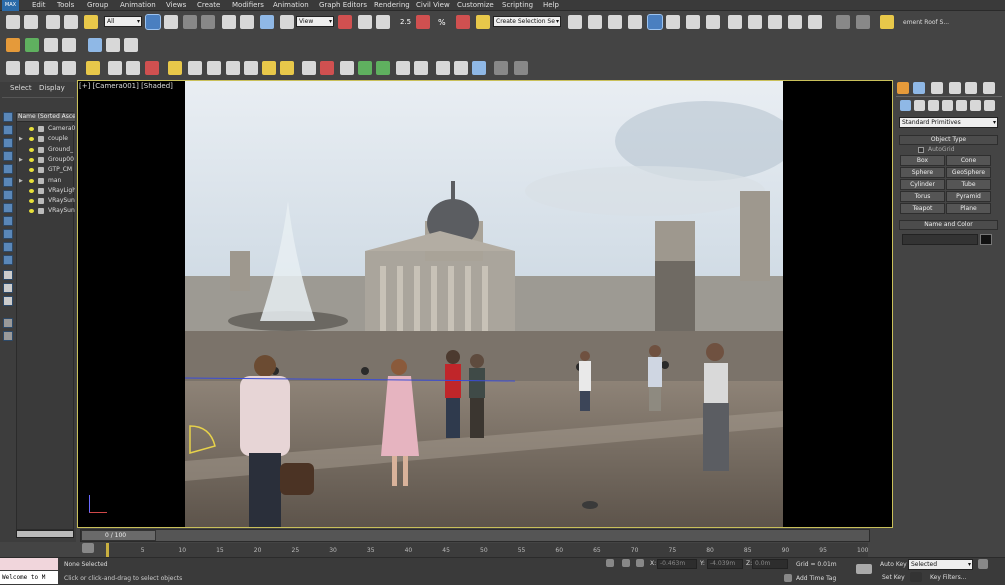 The image size is (1005, 585). I want to click on grid-icon, so click(69, 45).